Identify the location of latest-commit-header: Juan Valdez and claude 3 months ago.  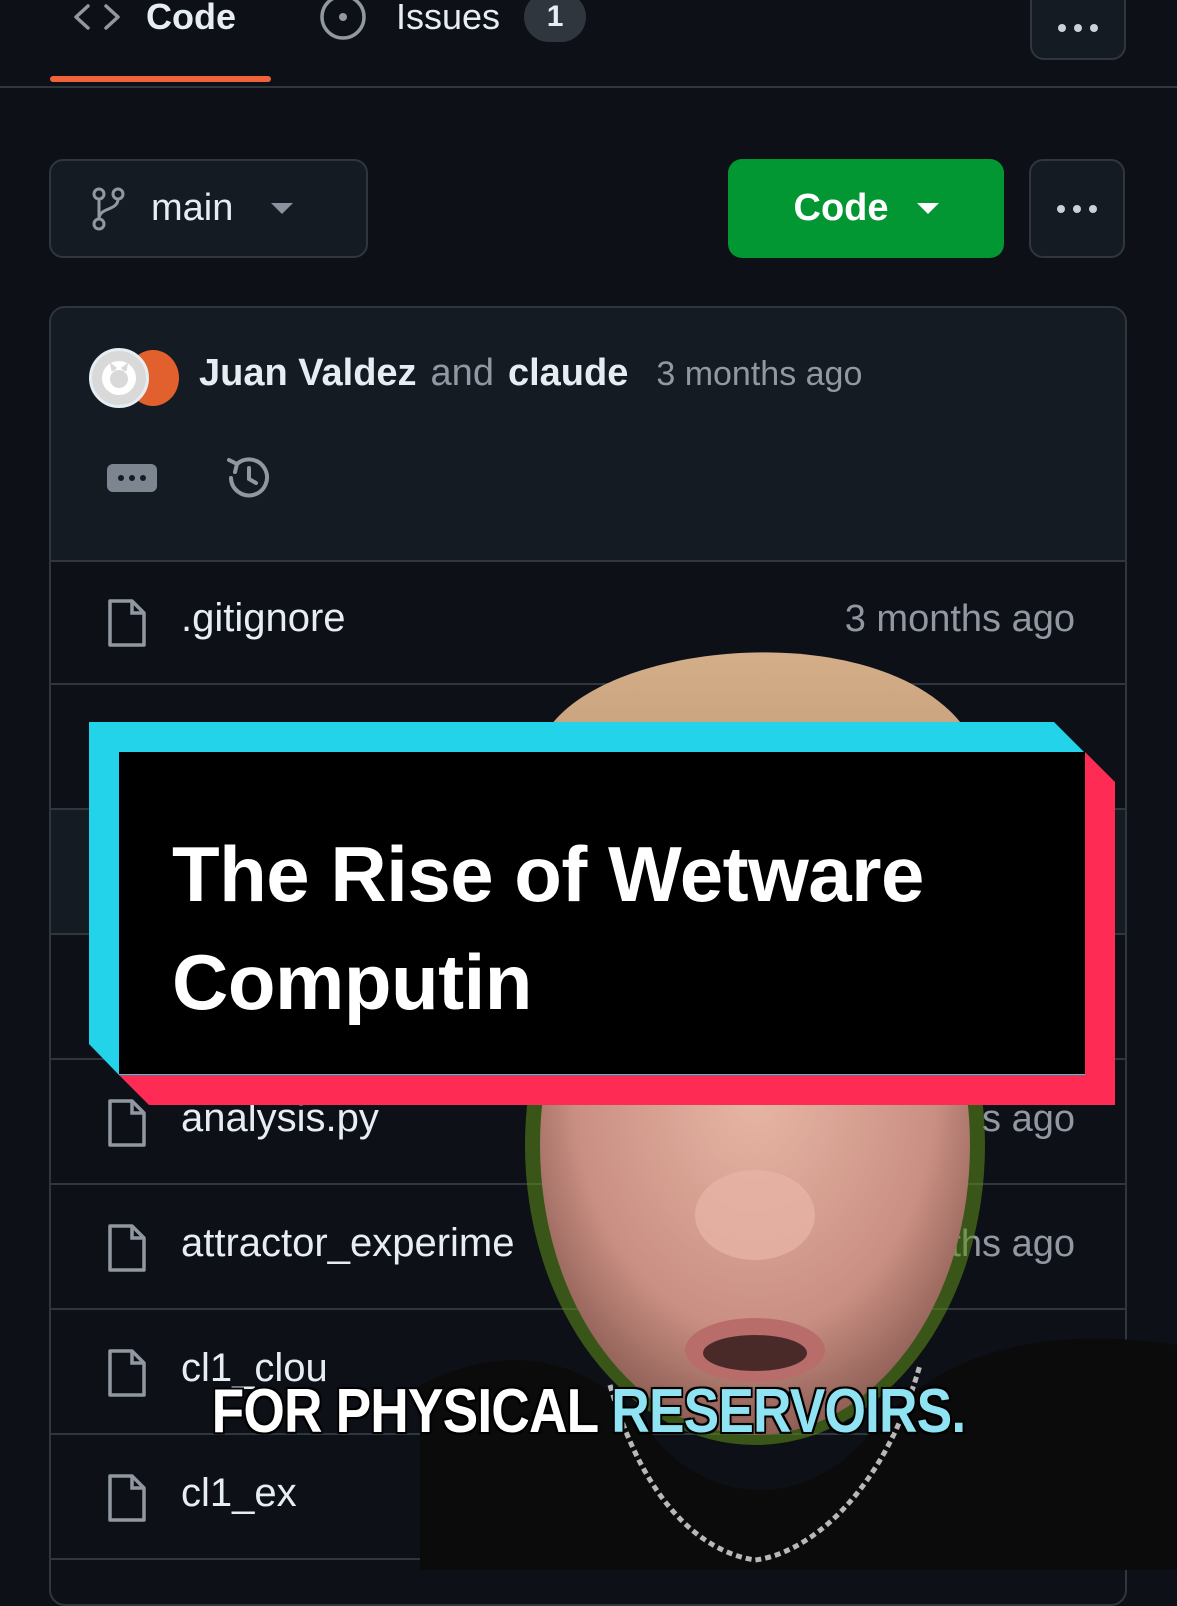
(588, 435).